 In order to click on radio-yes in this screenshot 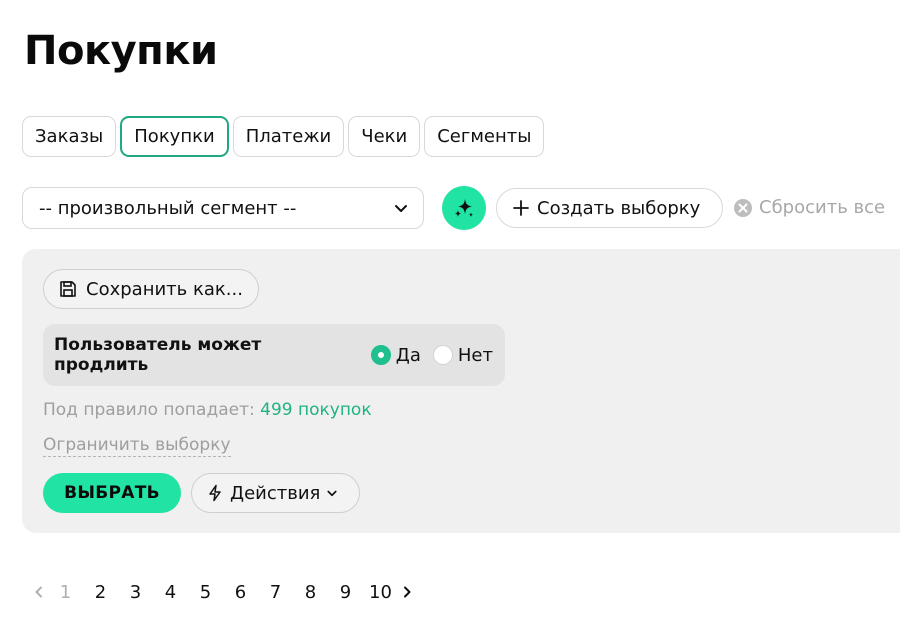, I will do `click(380, 355)`.